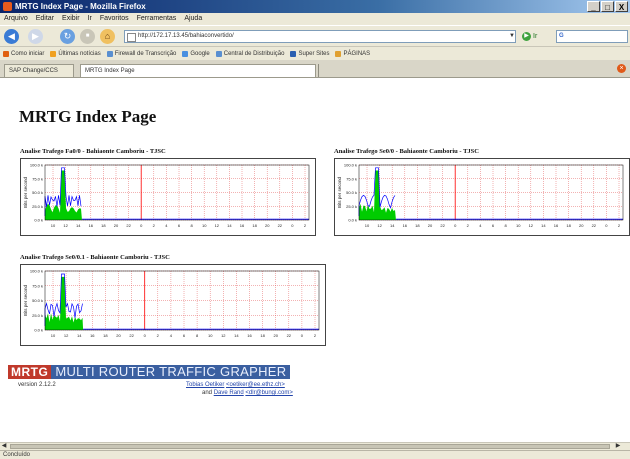 The image size is (630, 459). What do you see at coordinates (561, 36) in the screenshot?
I see `search-engine-icon: G` at bounding box center [561, 36].